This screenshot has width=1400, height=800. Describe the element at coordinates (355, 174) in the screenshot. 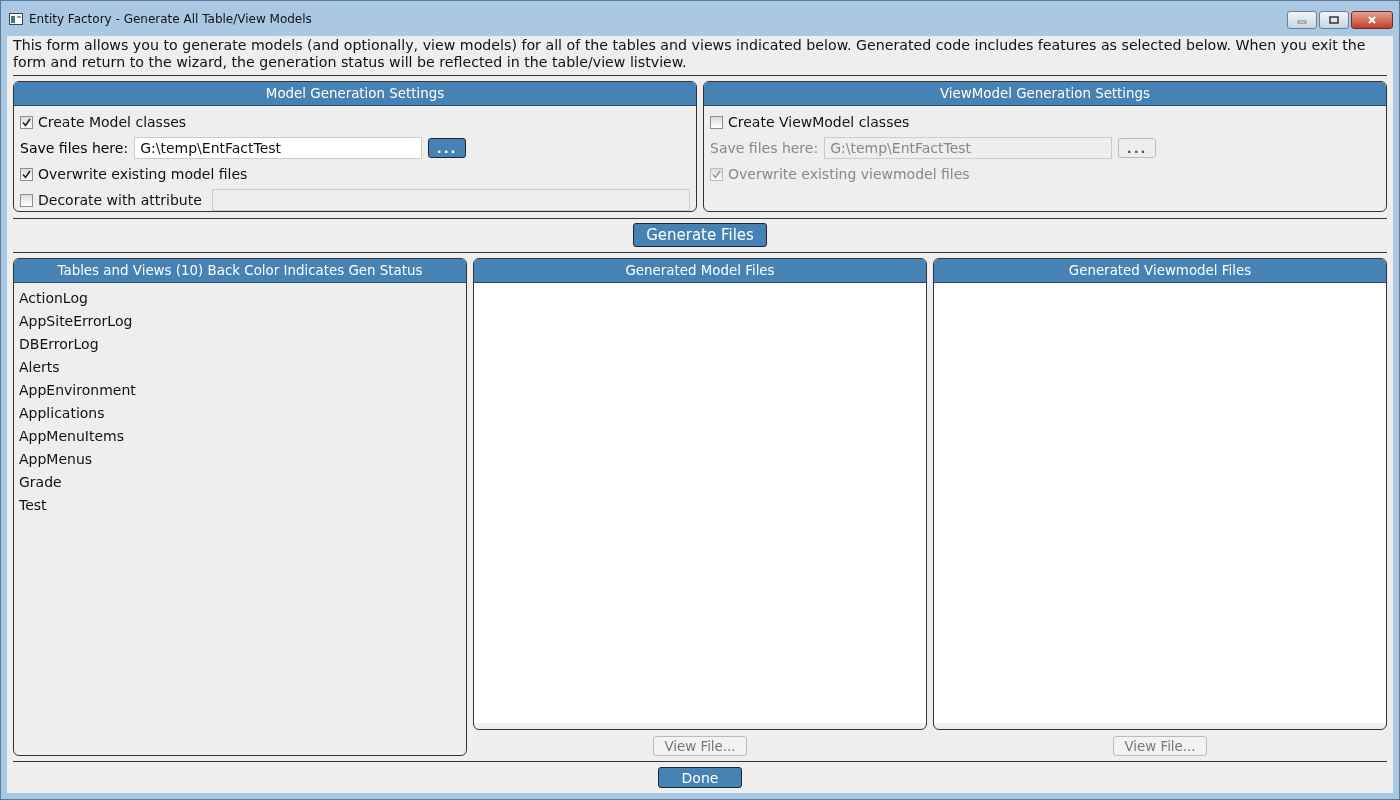

I see `checkbox: Overwrite existing model files` at that location.